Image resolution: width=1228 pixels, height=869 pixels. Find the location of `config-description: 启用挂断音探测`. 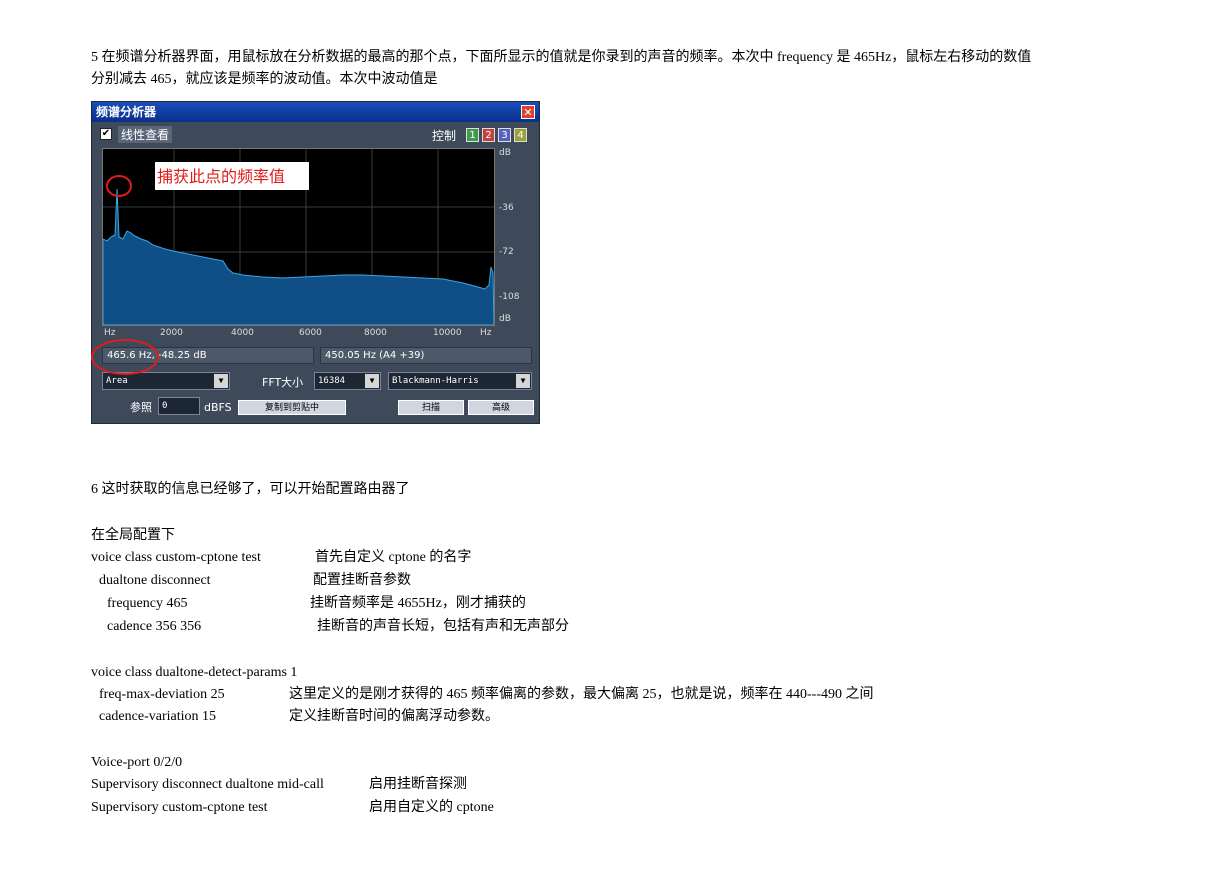

config-description: 启用挂断音探测 is located at coordinates (418, 784).